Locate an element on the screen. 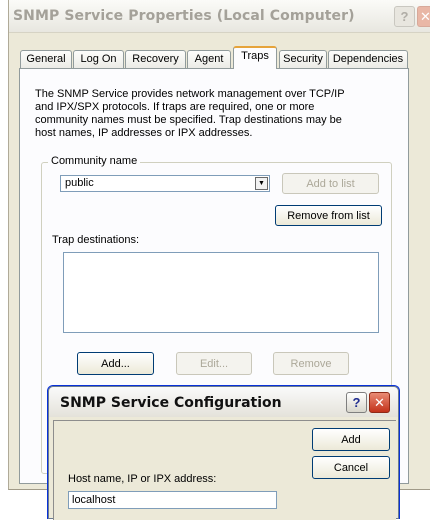 The height and width of the screenshot is (520, 430). community-name-combobox: public ▼ is located at coordinates (165, 183).